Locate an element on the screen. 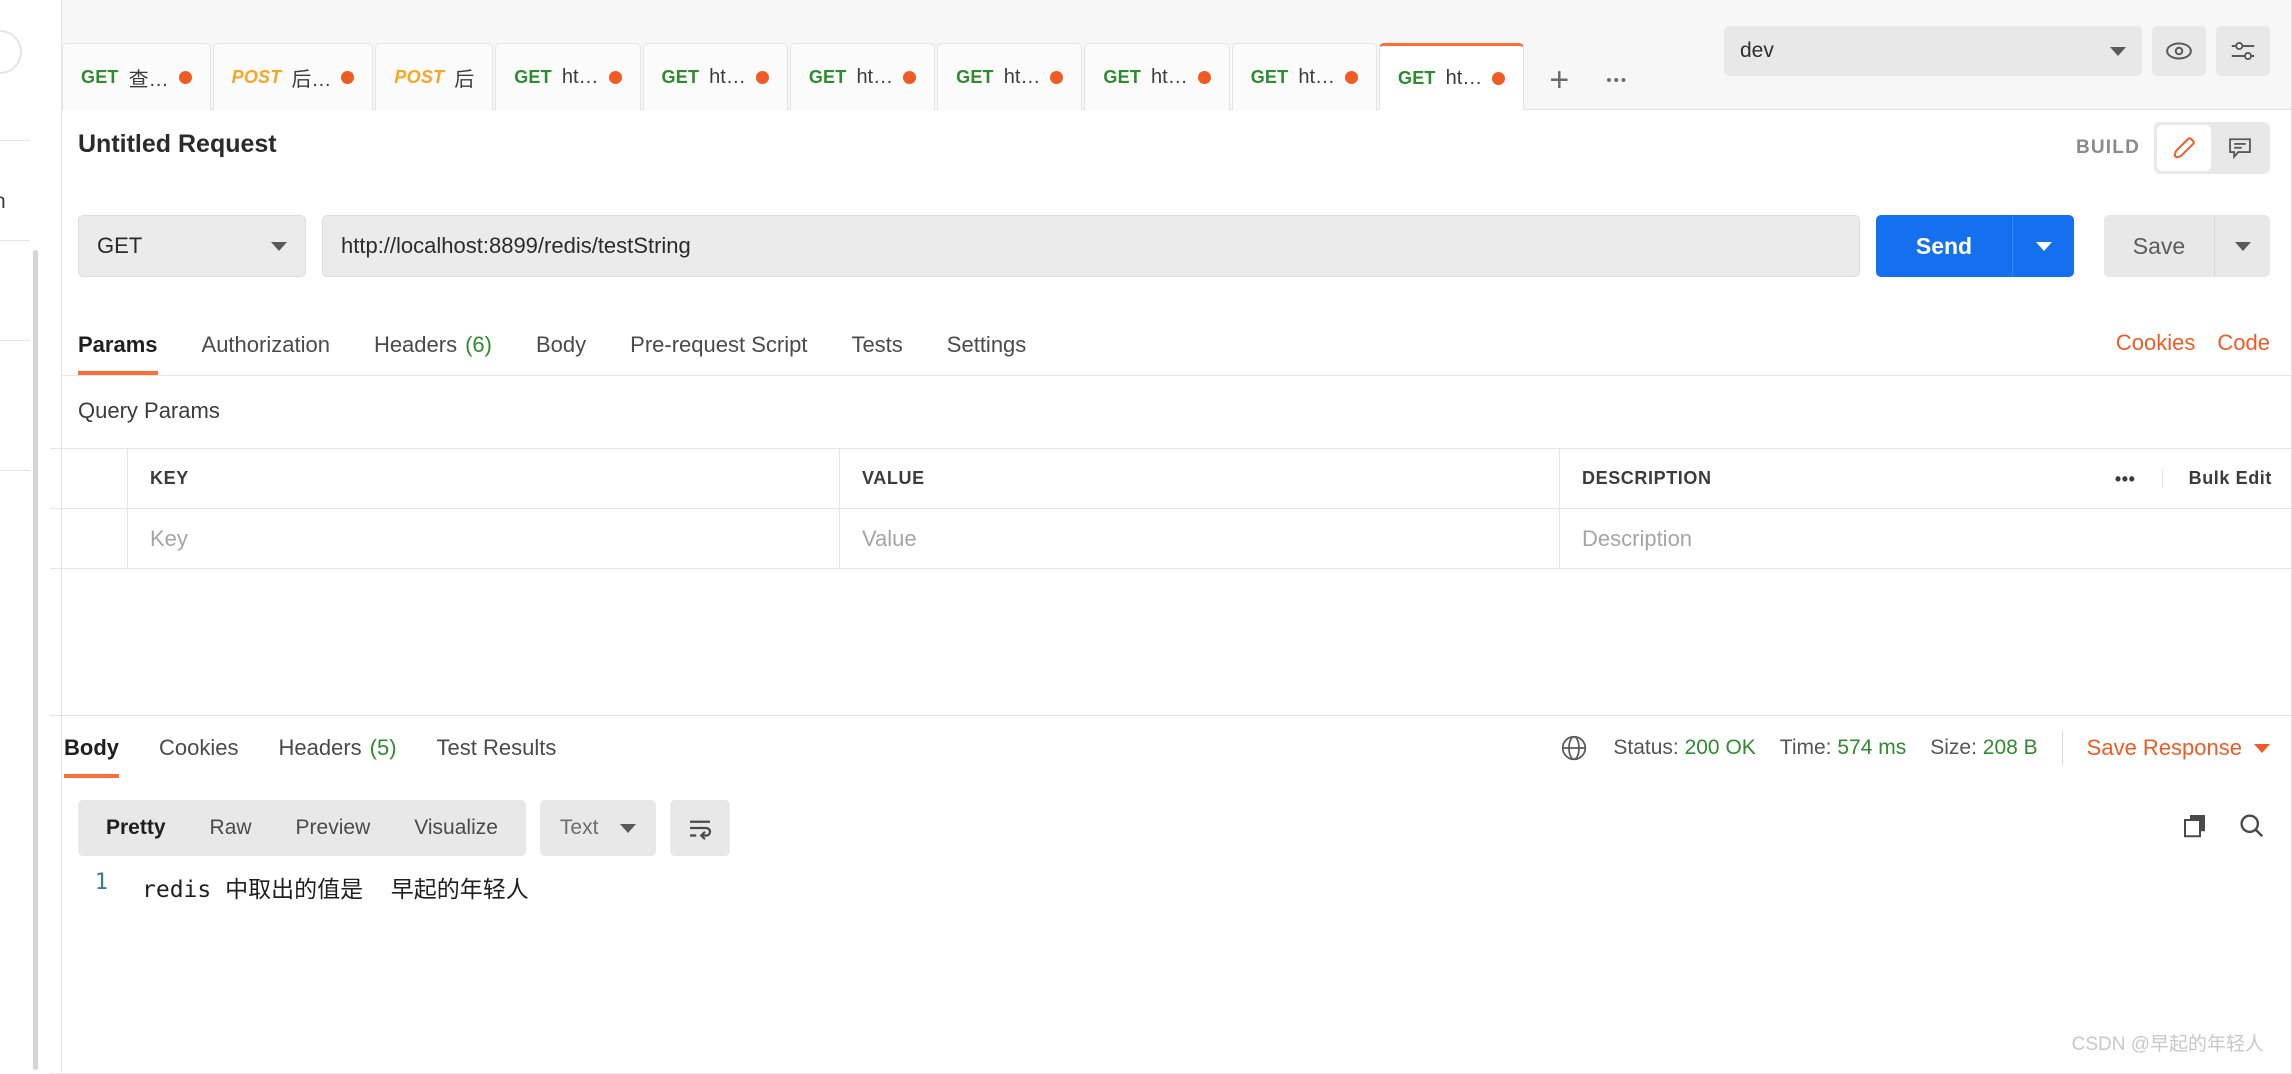 Image resolution: width=2292 pixels, height=1074 pixels. tab-settings: Settings is located at coordinates (987, 345).